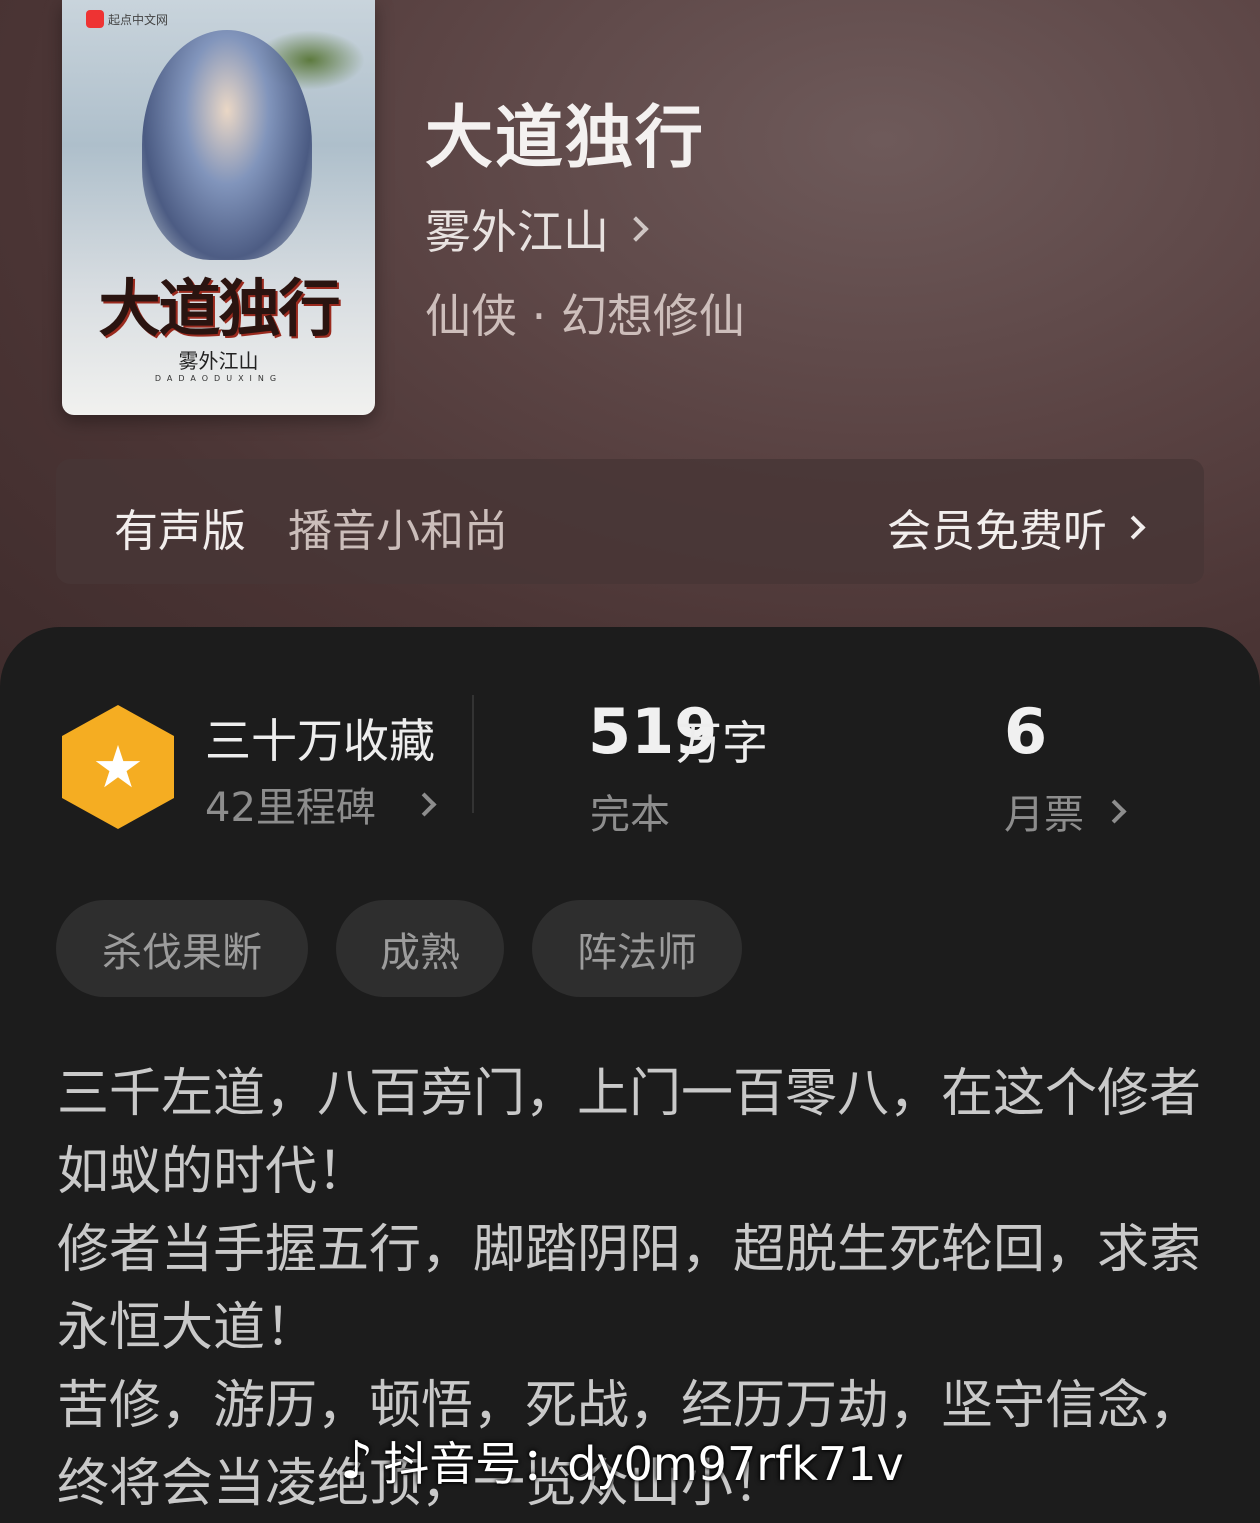  I want to click on audio-version-bar: 有声版 播音小和尚 会员免费听, so click(630, 521).